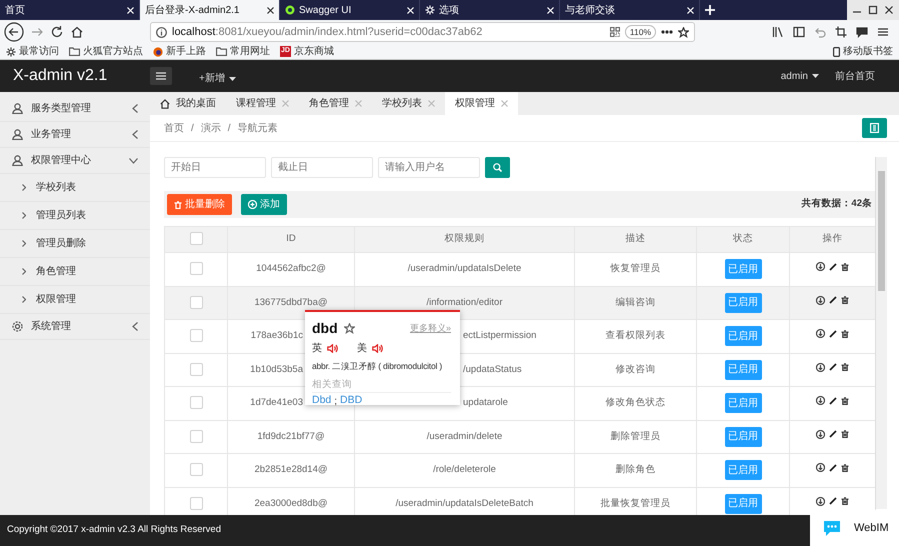 This screenshot has width=899, height=546. I want to click on menu-button, so click(161, 76).